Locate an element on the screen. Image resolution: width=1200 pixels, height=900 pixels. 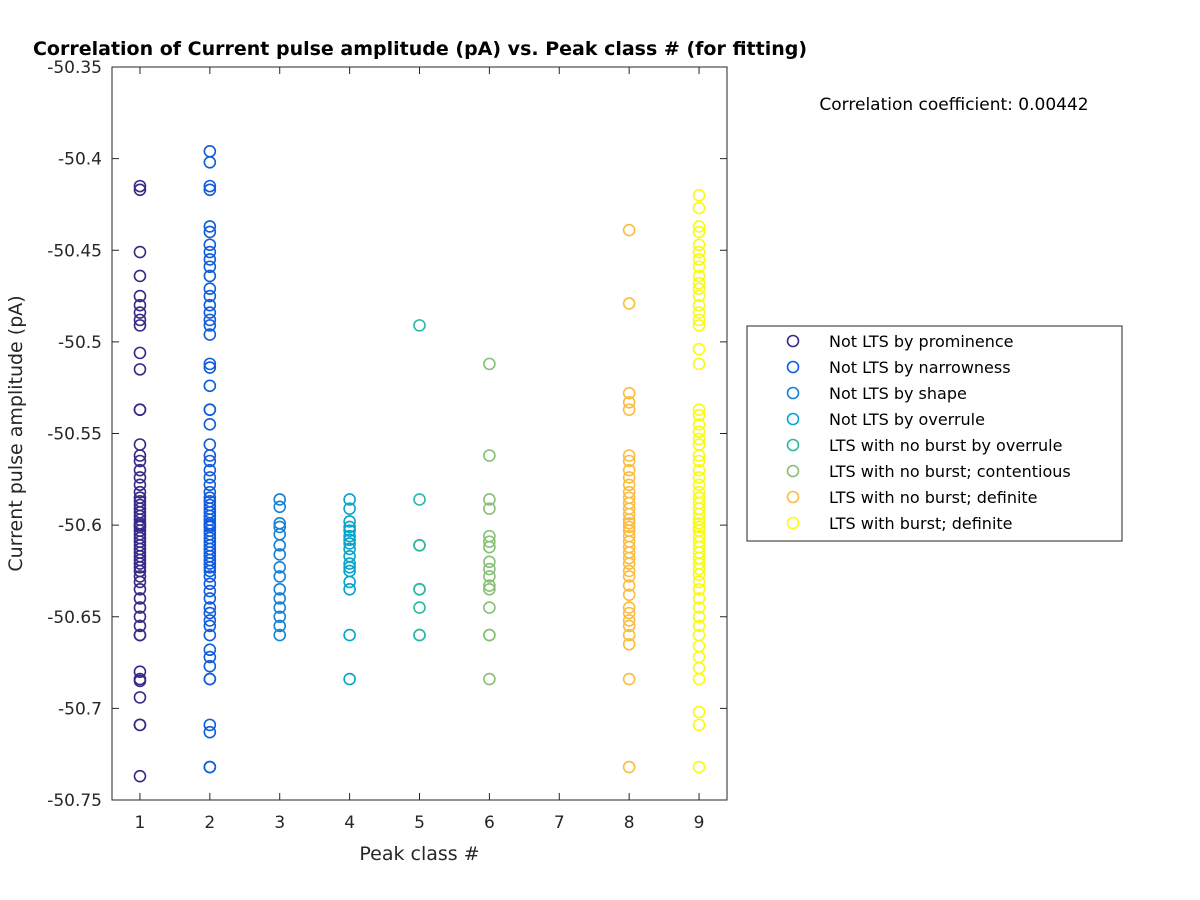
y-tick-label: -50.35 is located at coordinates (74, 68).